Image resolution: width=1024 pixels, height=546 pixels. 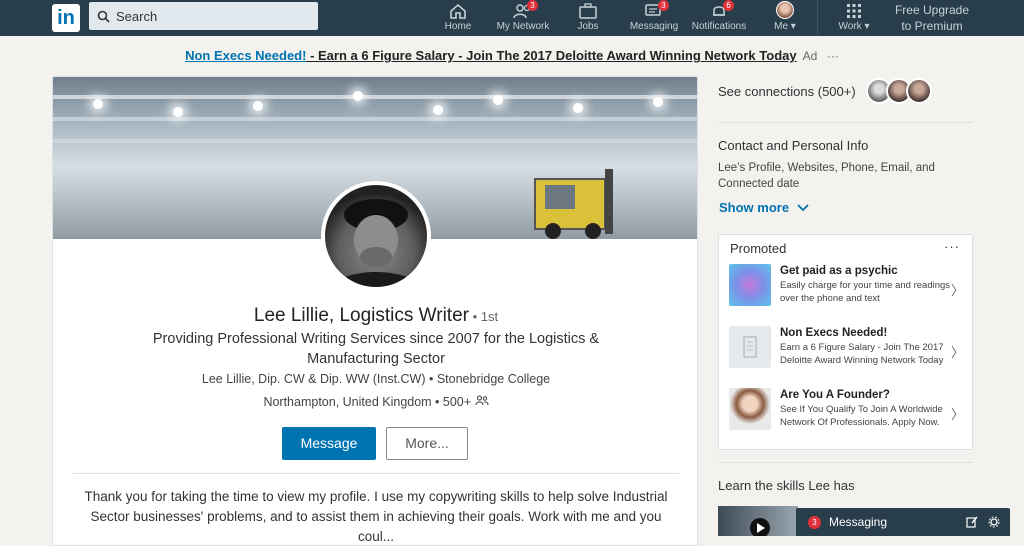 What do you see at coordinates (854, 11) in the screenshot?
I see `grid-icon` at bounding box center [854, 11].